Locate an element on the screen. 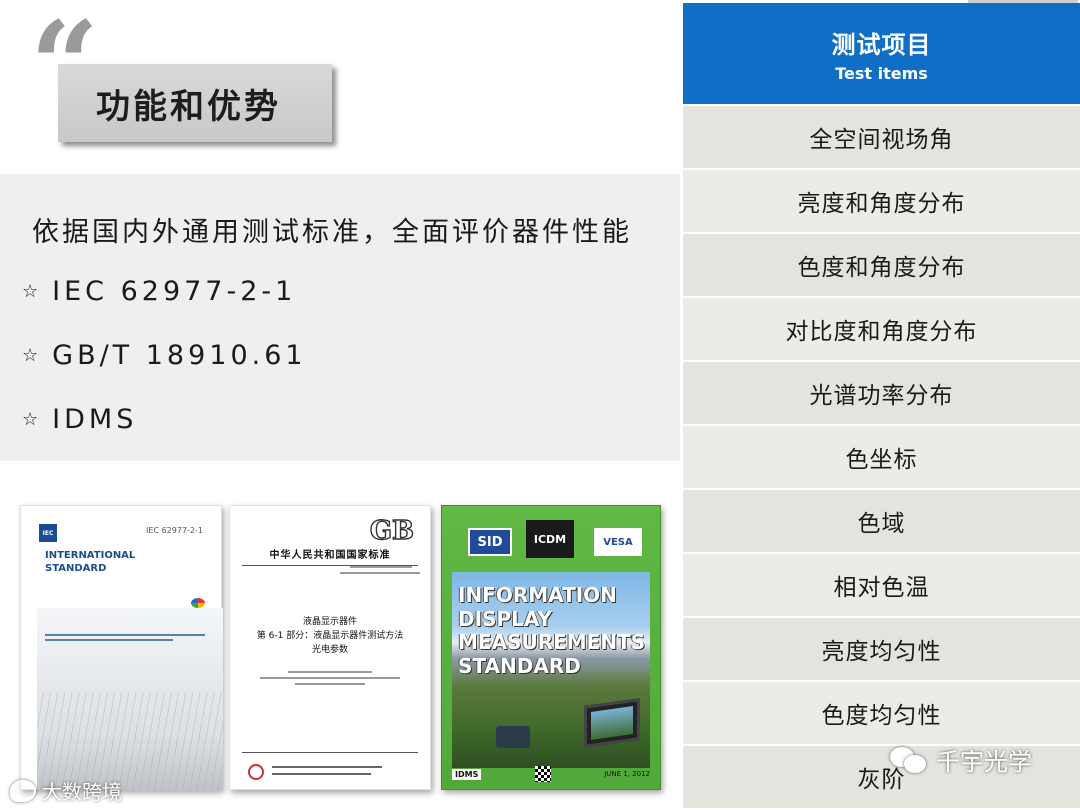 This screenshot has width=1080, height=810. color-wheel-icon is located at coordinates (198, 603).